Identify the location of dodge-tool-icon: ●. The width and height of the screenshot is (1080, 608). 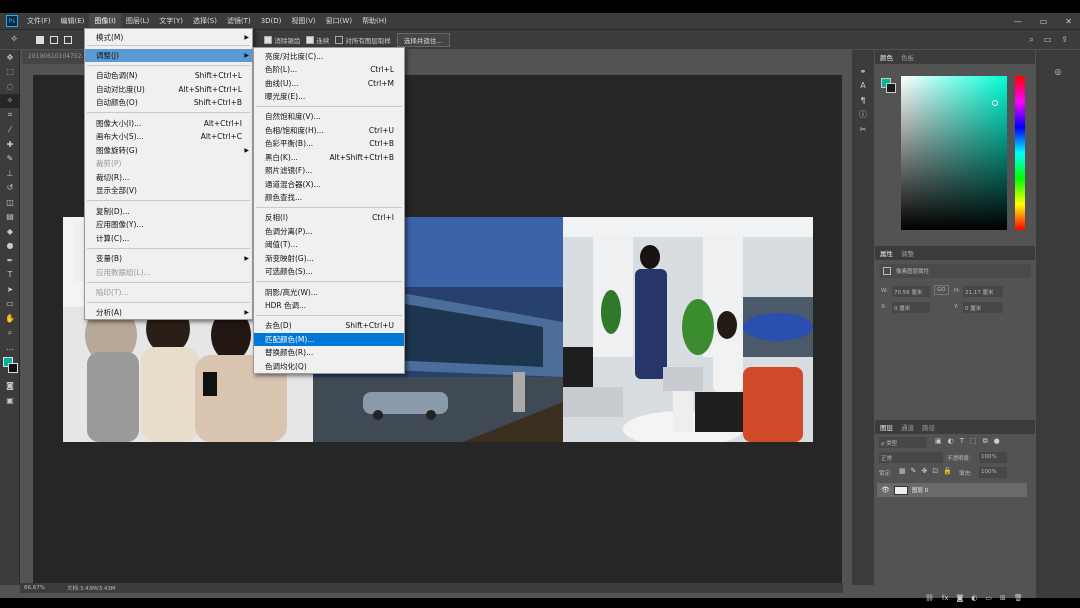
(10, 246).